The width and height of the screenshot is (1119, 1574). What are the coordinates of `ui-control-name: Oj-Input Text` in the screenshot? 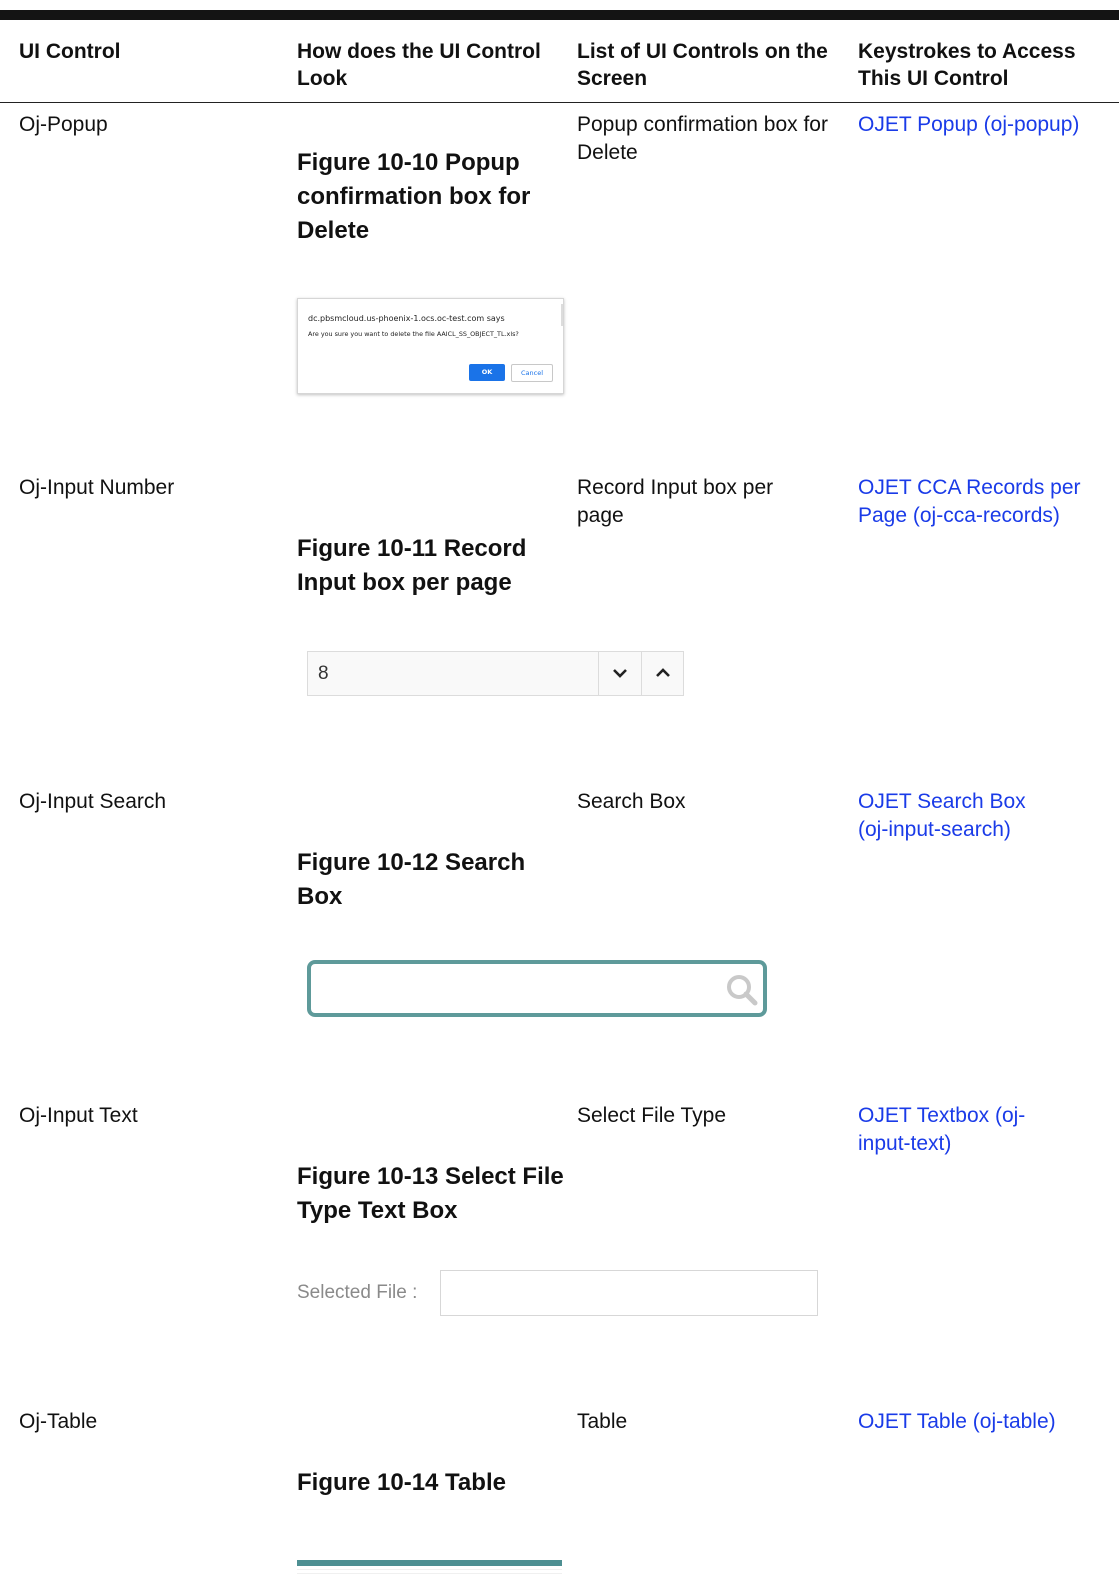 It's located at (78, 1115).